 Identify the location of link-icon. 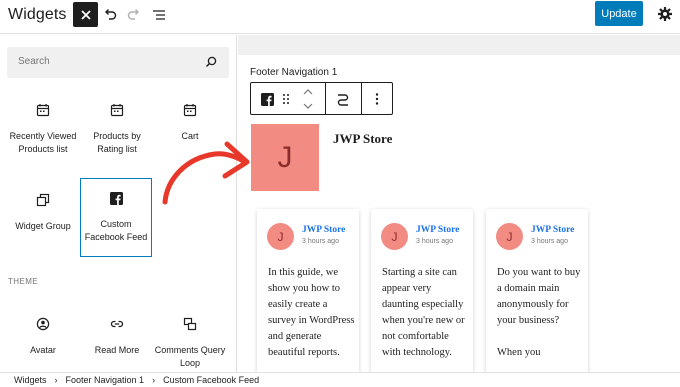
(117, 324).